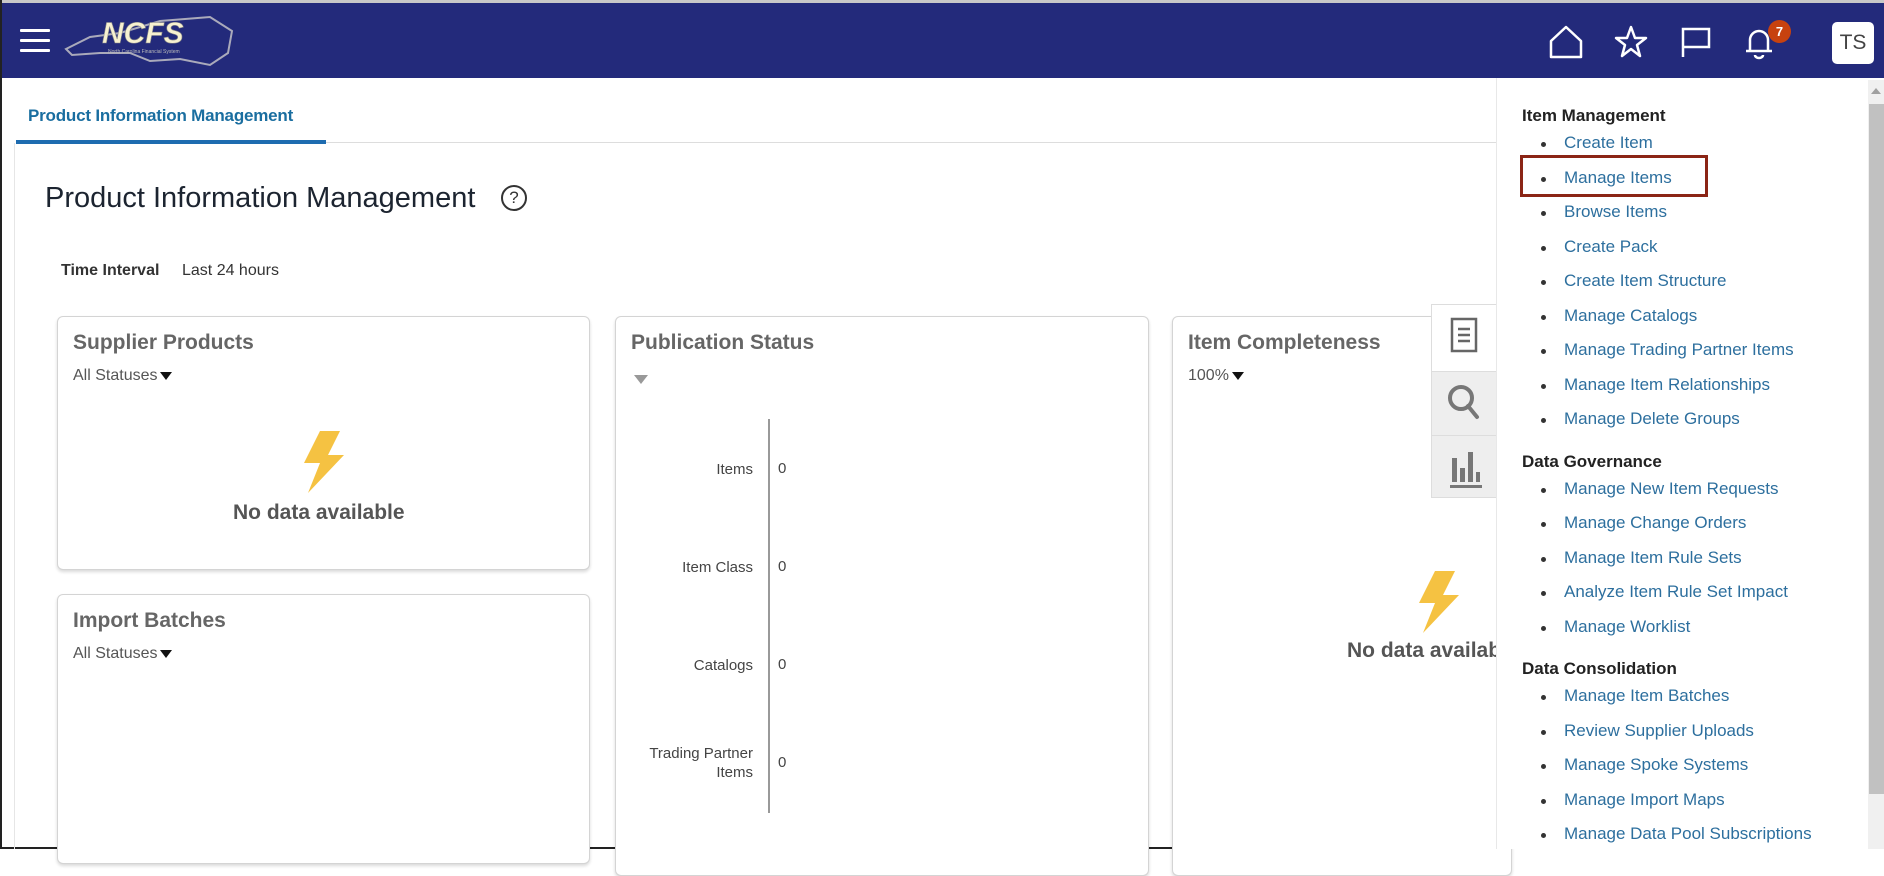 The height and width of the screenshot is (876, 1884). What do you see at coordinates (1599, 247) in the screenshot?
I see `panel-link-create-pack: Create Pack` at bounding box center [1599, 247].